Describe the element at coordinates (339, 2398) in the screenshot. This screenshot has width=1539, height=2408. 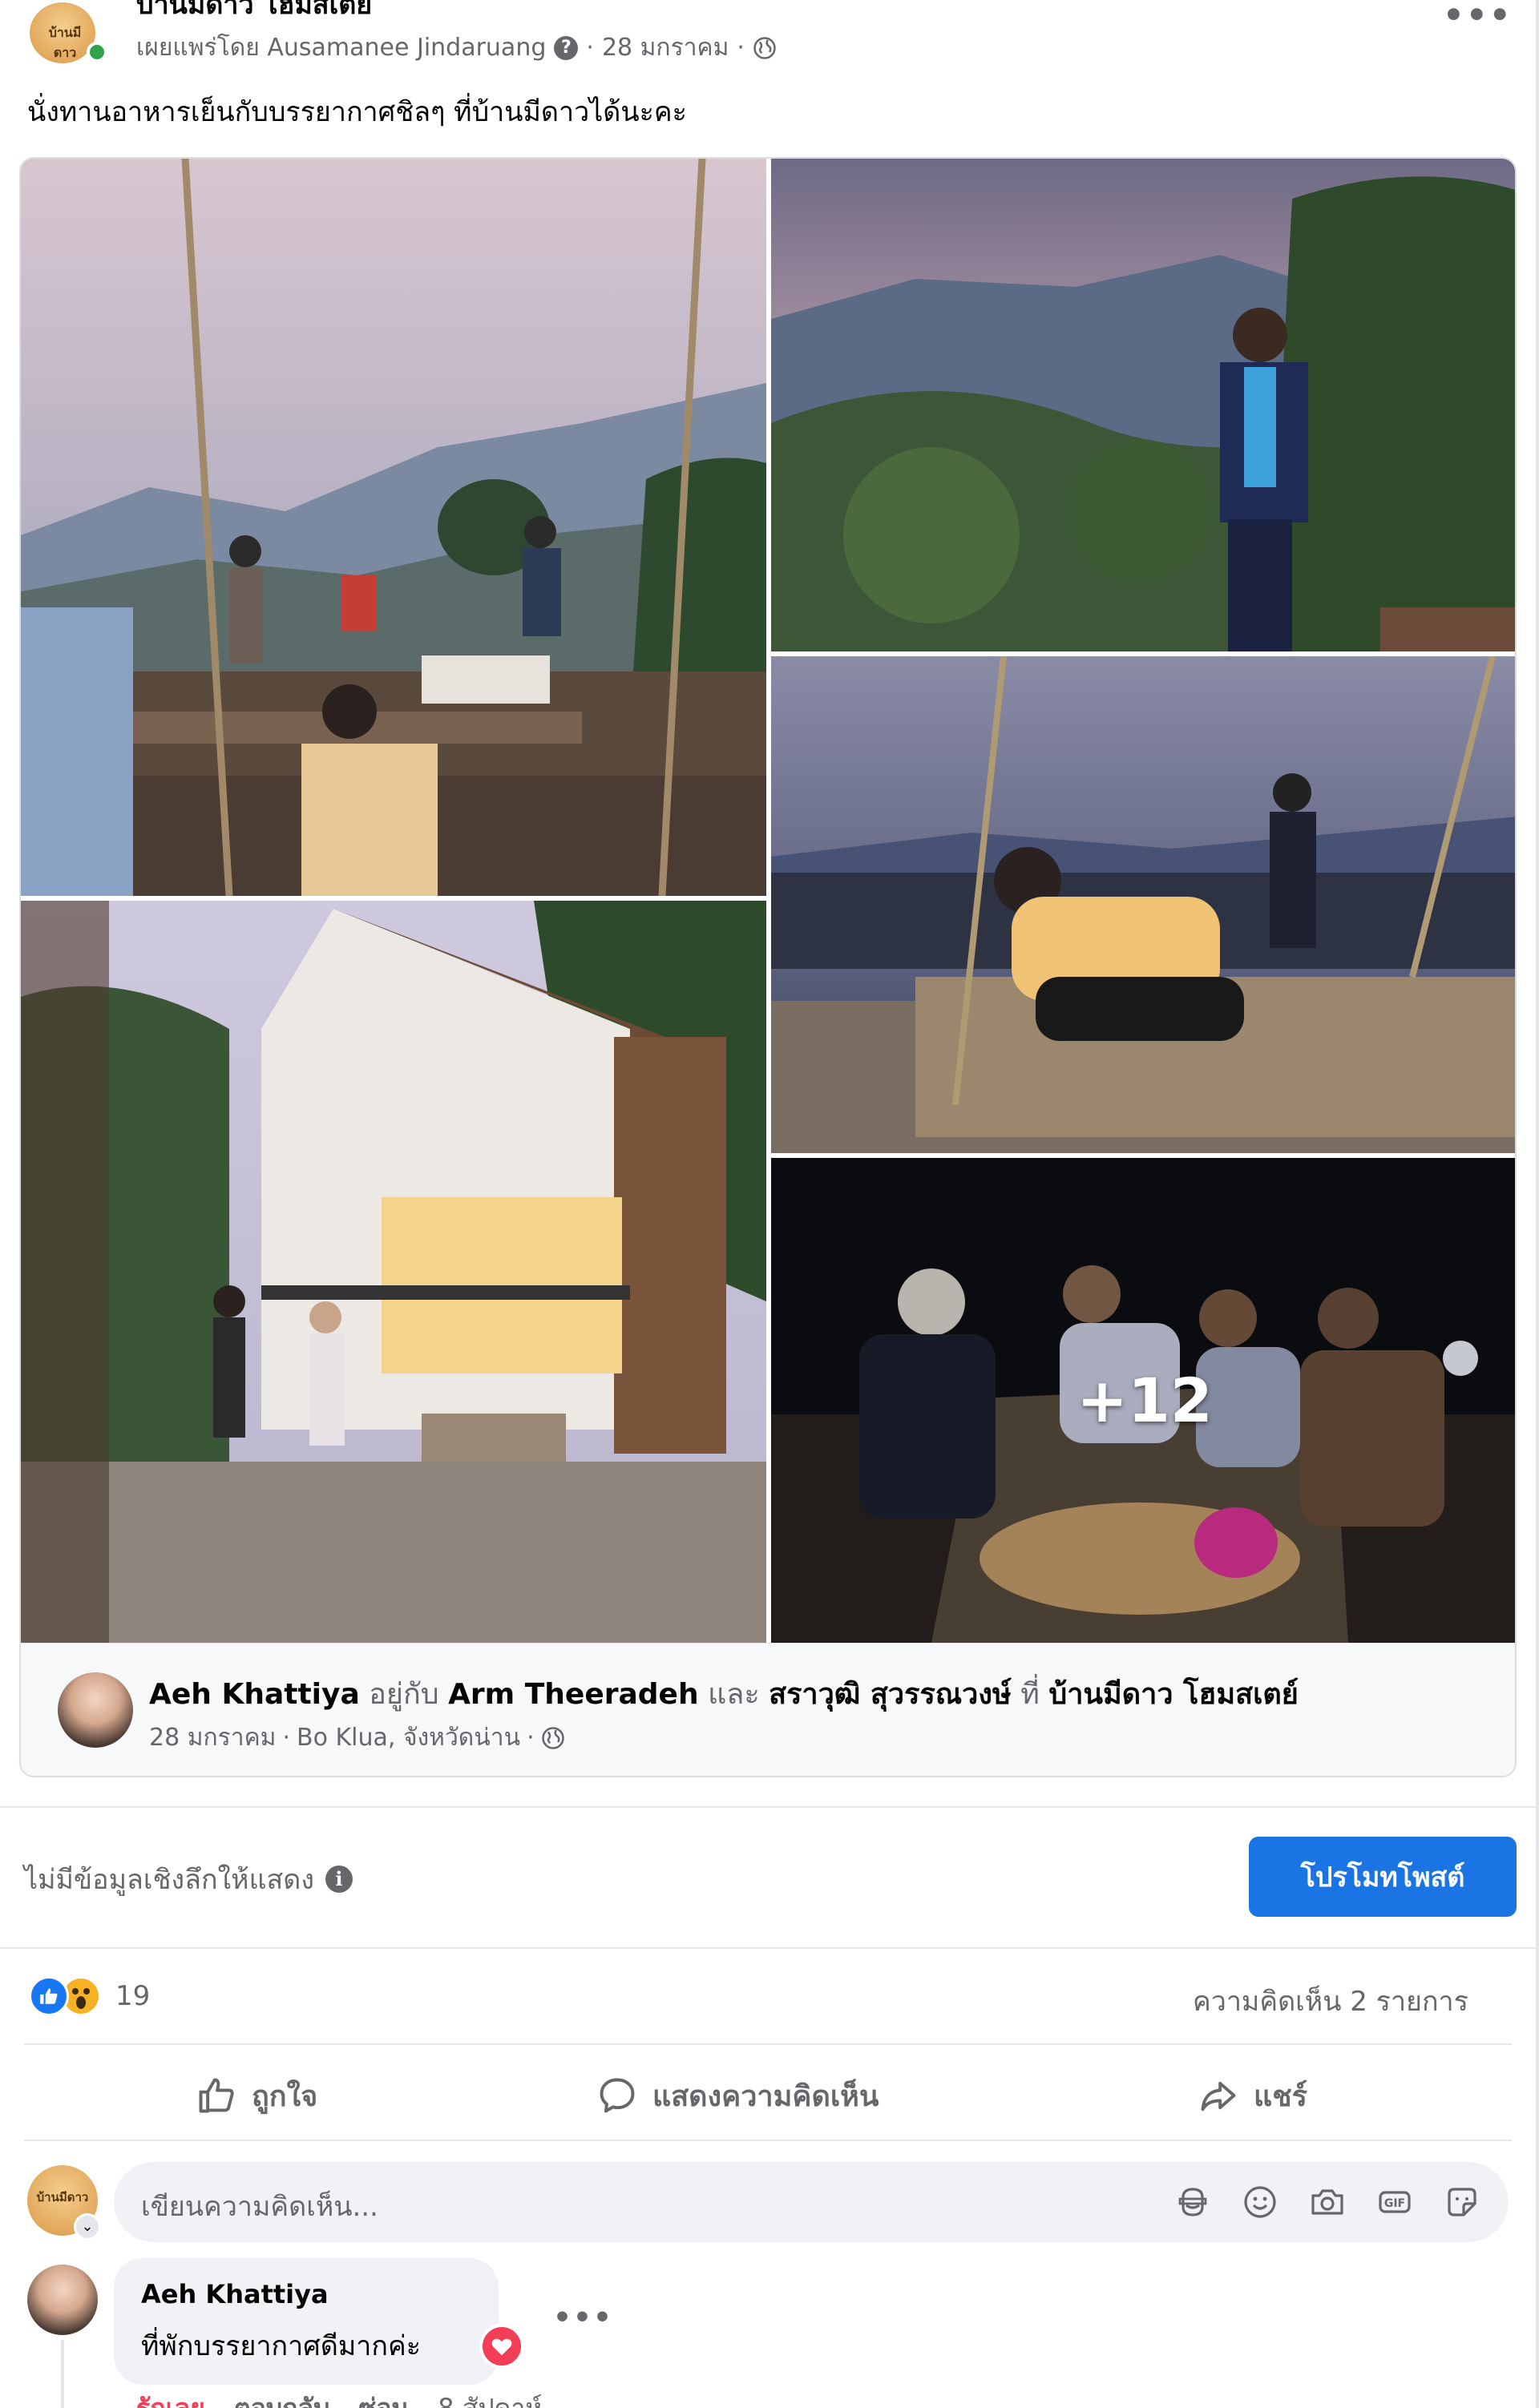
I see `comment-actions: รักเลย ตอบกลับ ซ่อน 8 สัปดาห์` at that location.